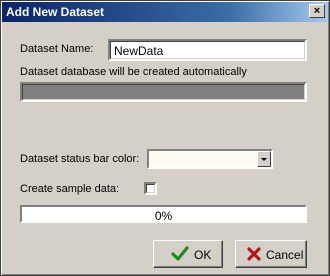 Image resolution: width=330 pixels, height=276 pixels. What do you see at coordinates (70, 189) in the screenshot?
I see `sample-data-label: Create sample data:` at bounding box center [70, 189].